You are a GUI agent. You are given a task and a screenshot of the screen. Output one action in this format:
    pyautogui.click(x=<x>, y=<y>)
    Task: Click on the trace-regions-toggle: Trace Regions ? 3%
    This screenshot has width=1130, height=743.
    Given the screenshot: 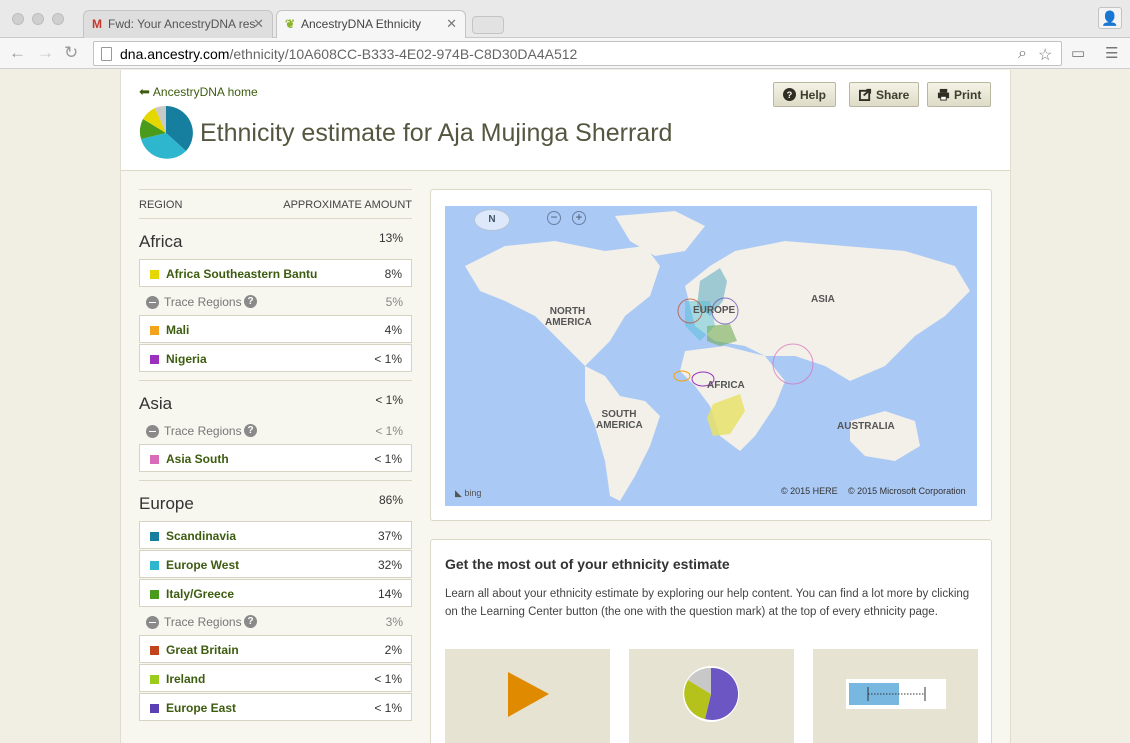 What is the action you would take?
    pyautogui.click(x=275, y=621)
    